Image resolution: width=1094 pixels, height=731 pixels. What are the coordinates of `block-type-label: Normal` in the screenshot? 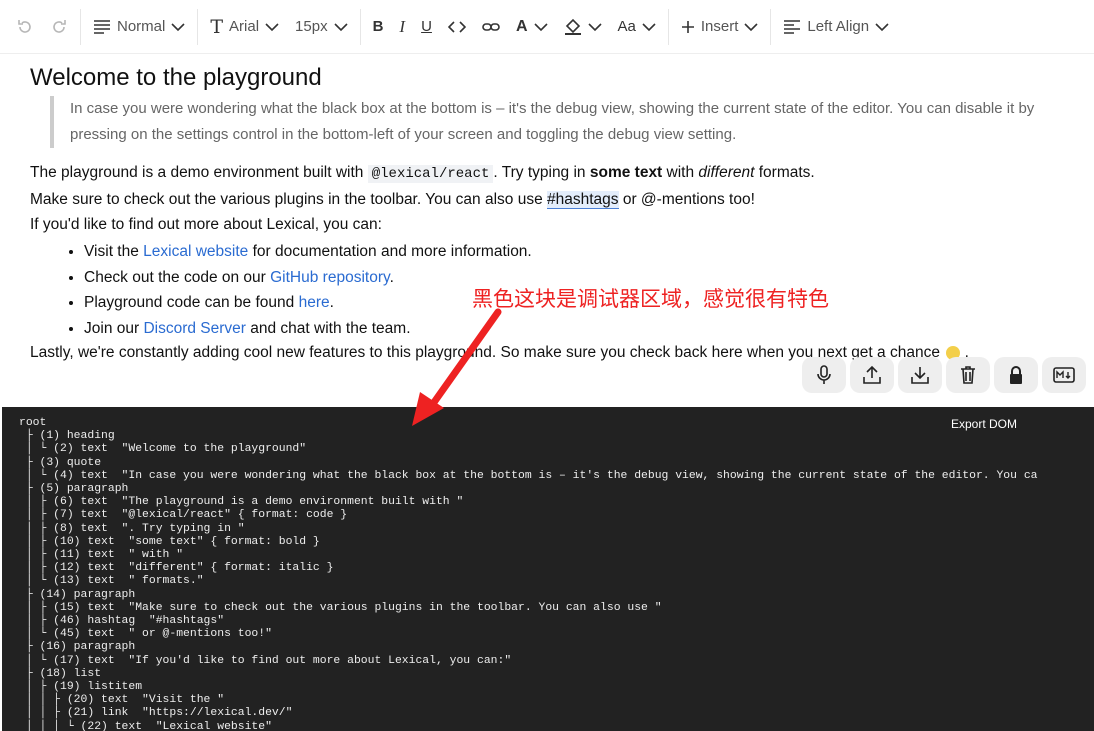 It's located at (141, 26).